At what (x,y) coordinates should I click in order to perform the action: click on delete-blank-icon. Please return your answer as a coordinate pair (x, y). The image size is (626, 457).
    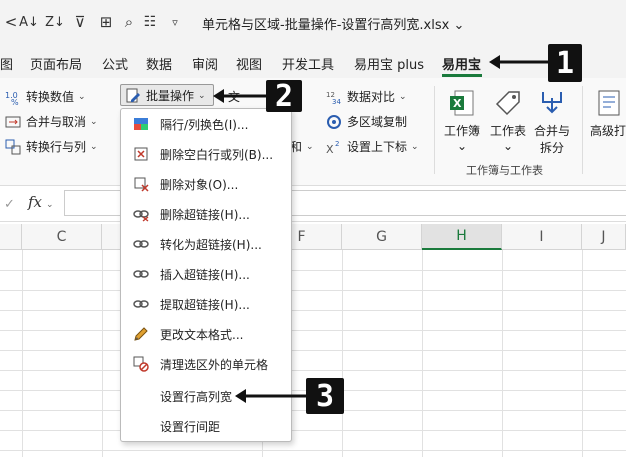
    Looking at the image, I should click on (141, 154).